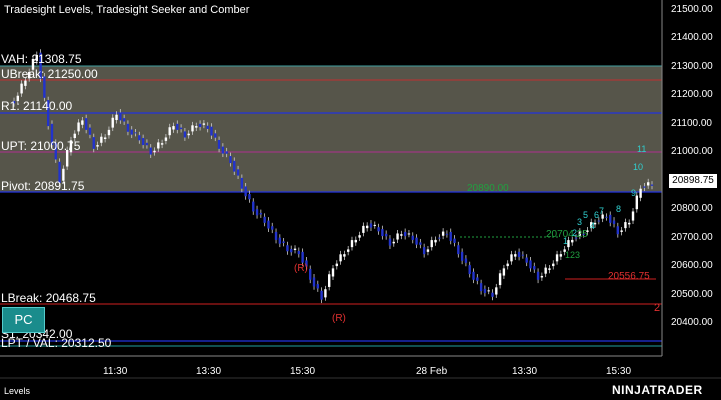  I want to click on comber-count-3: 3, so click(580, 222).